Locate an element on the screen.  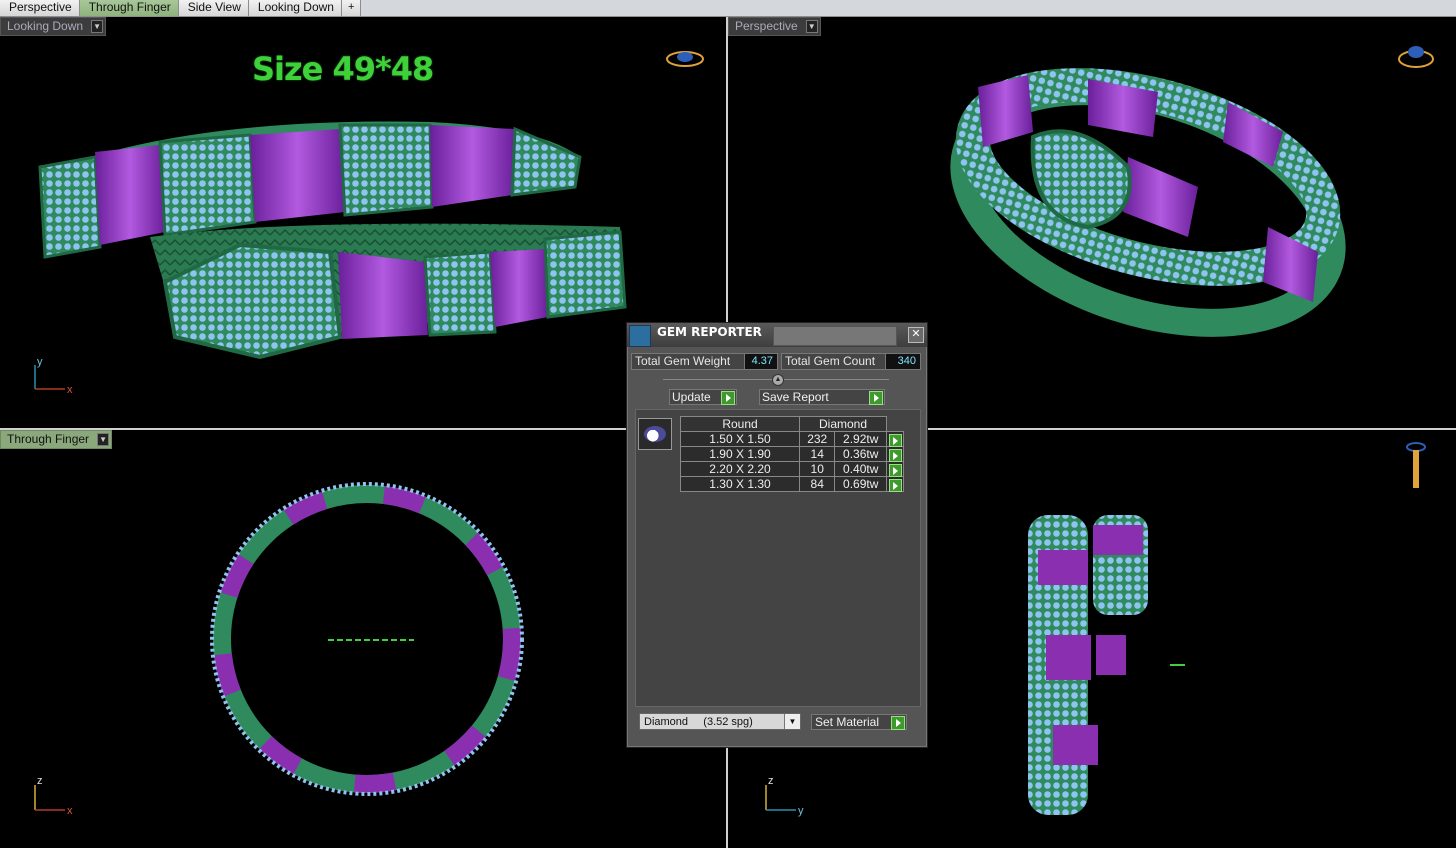
save-report-button: Save Report is located at coordinates (822, 397).